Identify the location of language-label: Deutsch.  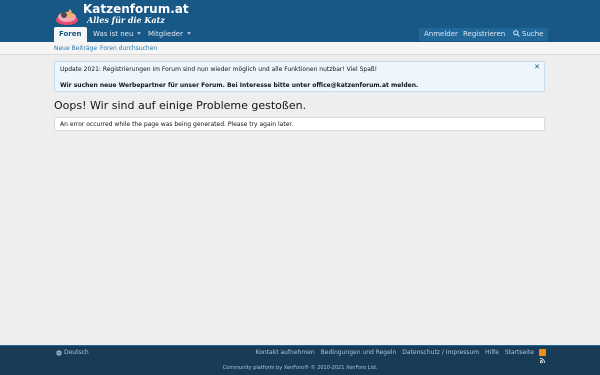
(76, 352).